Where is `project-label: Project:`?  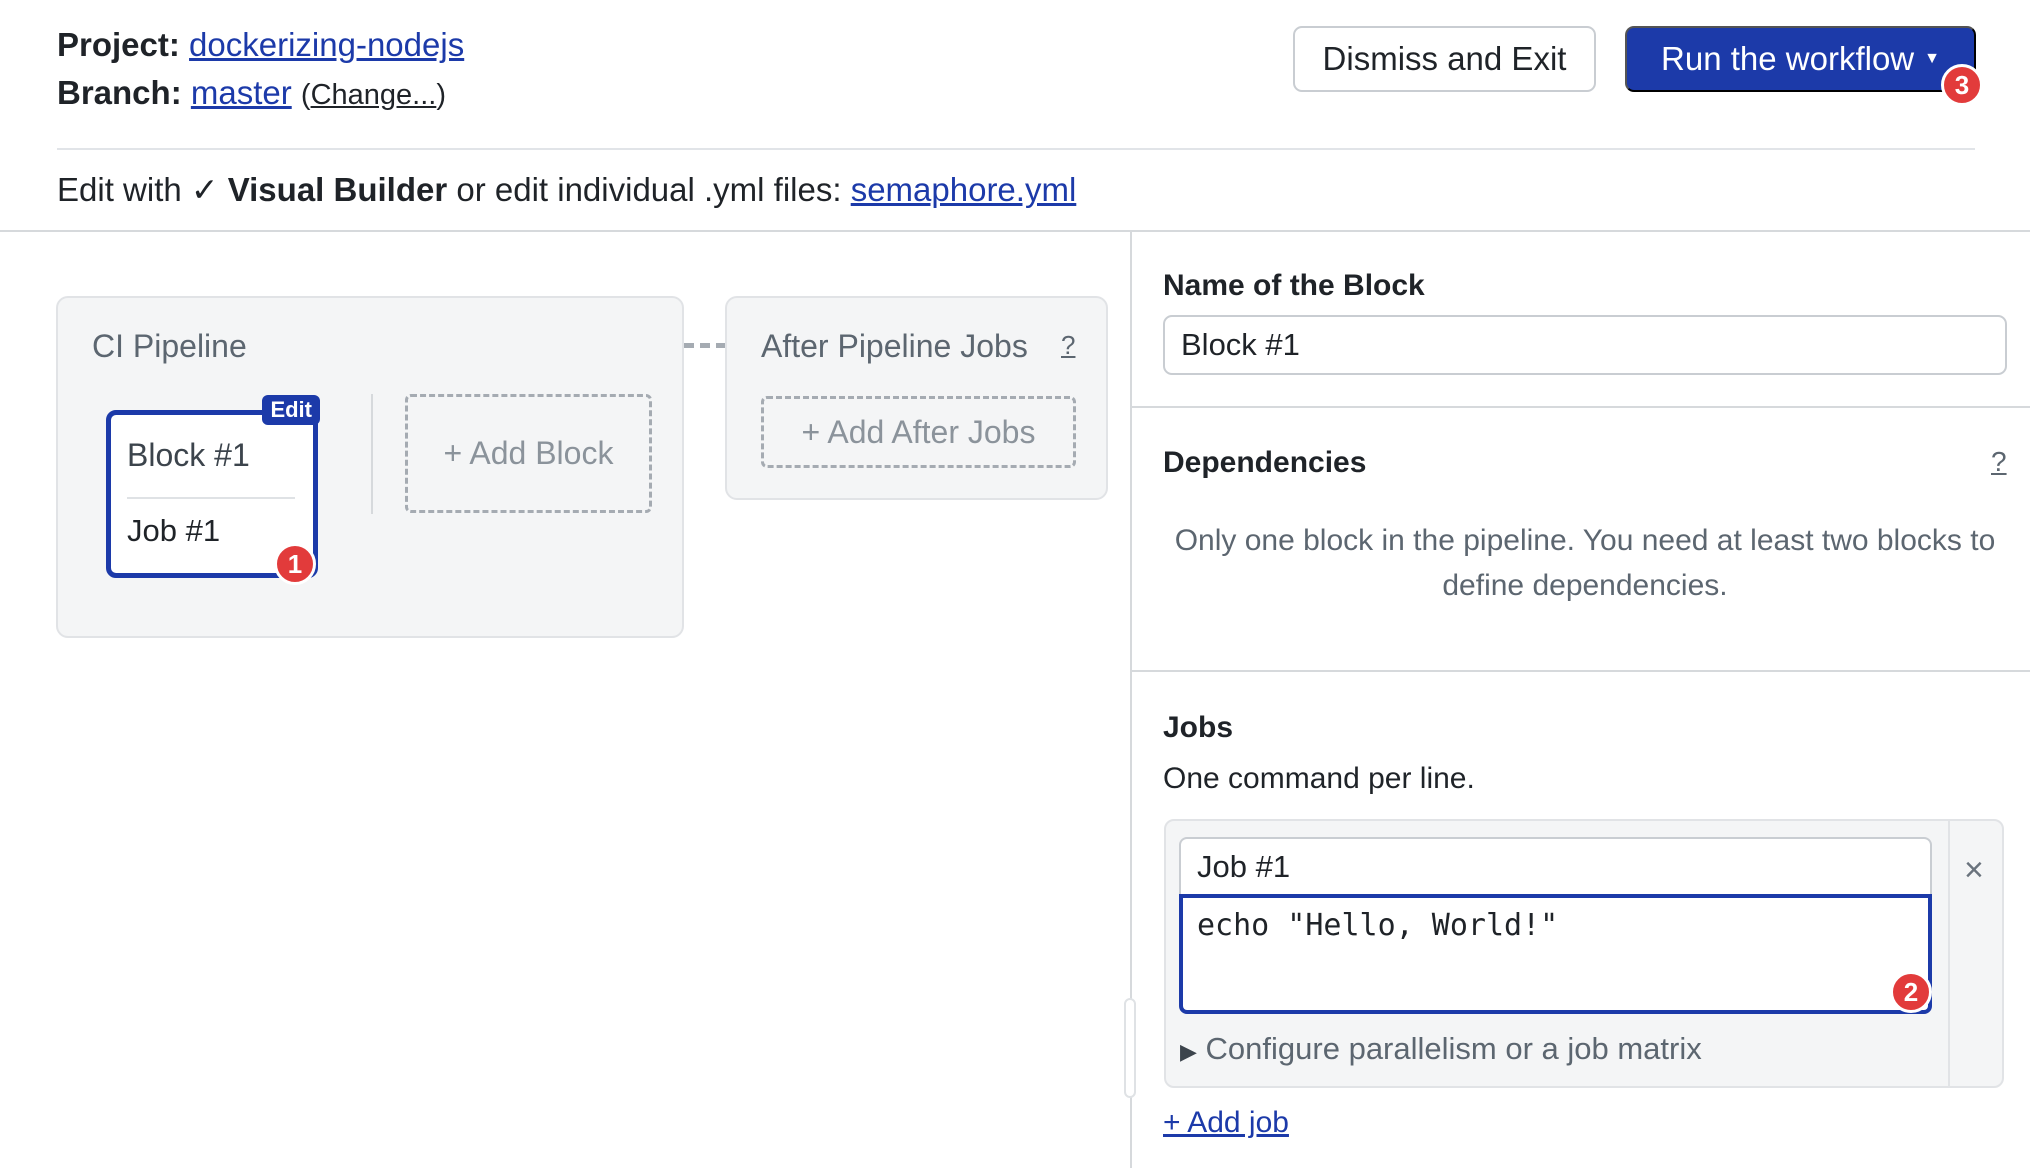 project-label: Project: is located at coordinates (118, 44).